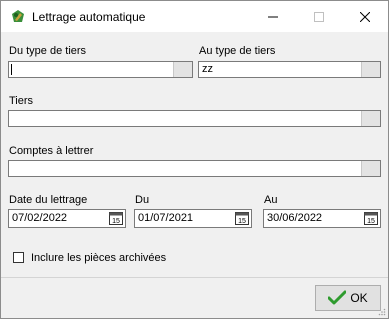 The width and height of the screenshot is (389, 319). Describe the element at coordinates (337, 297) in the screenshot. I see `checkmark-icon` at that location.